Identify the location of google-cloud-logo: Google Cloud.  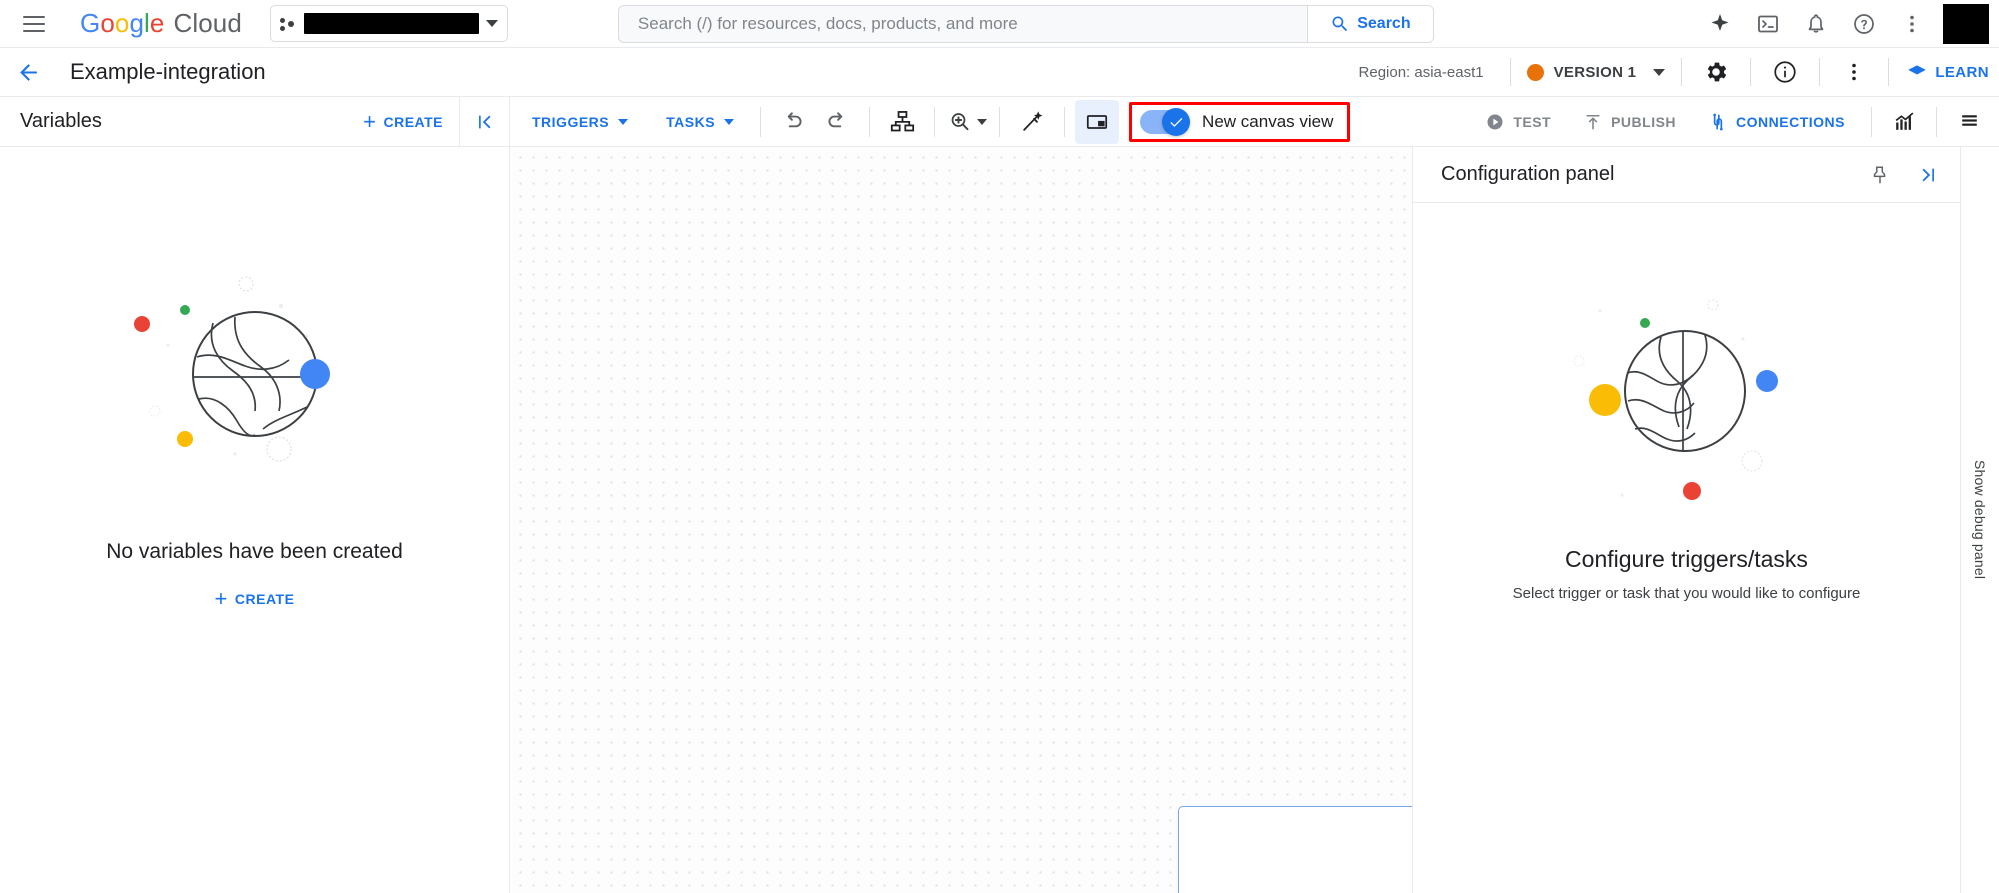
(161, 23).